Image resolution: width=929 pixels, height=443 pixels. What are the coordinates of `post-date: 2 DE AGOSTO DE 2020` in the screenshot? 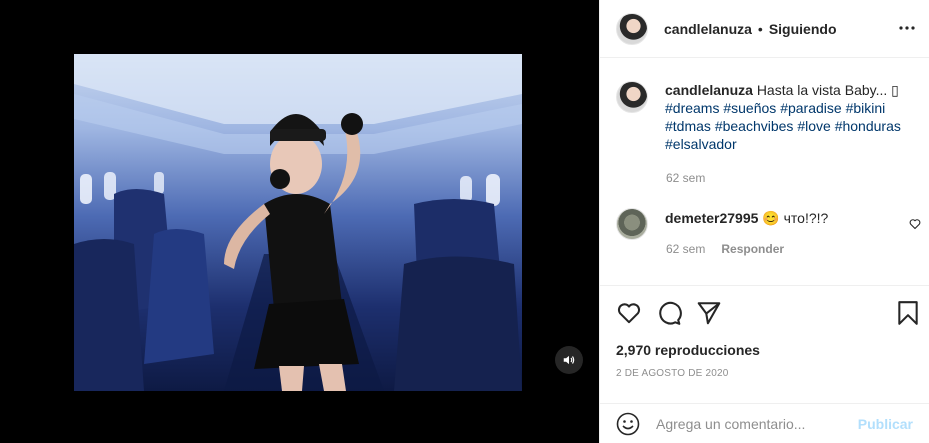 It's located at (672, 373).